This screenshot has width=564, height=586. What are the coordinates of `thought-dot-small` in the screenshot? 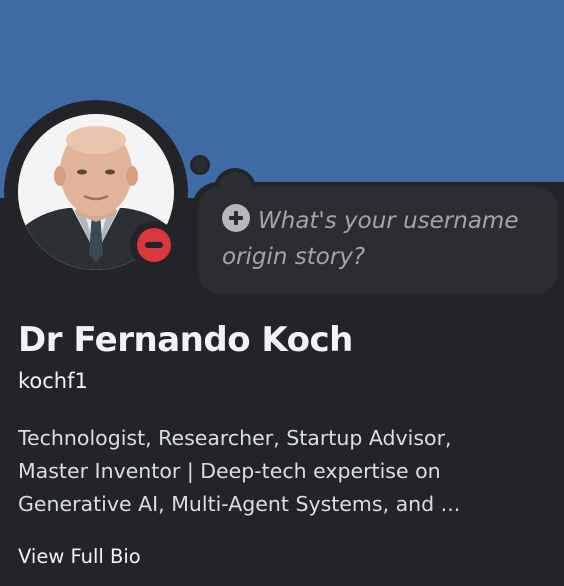 It's located at (200, 165).